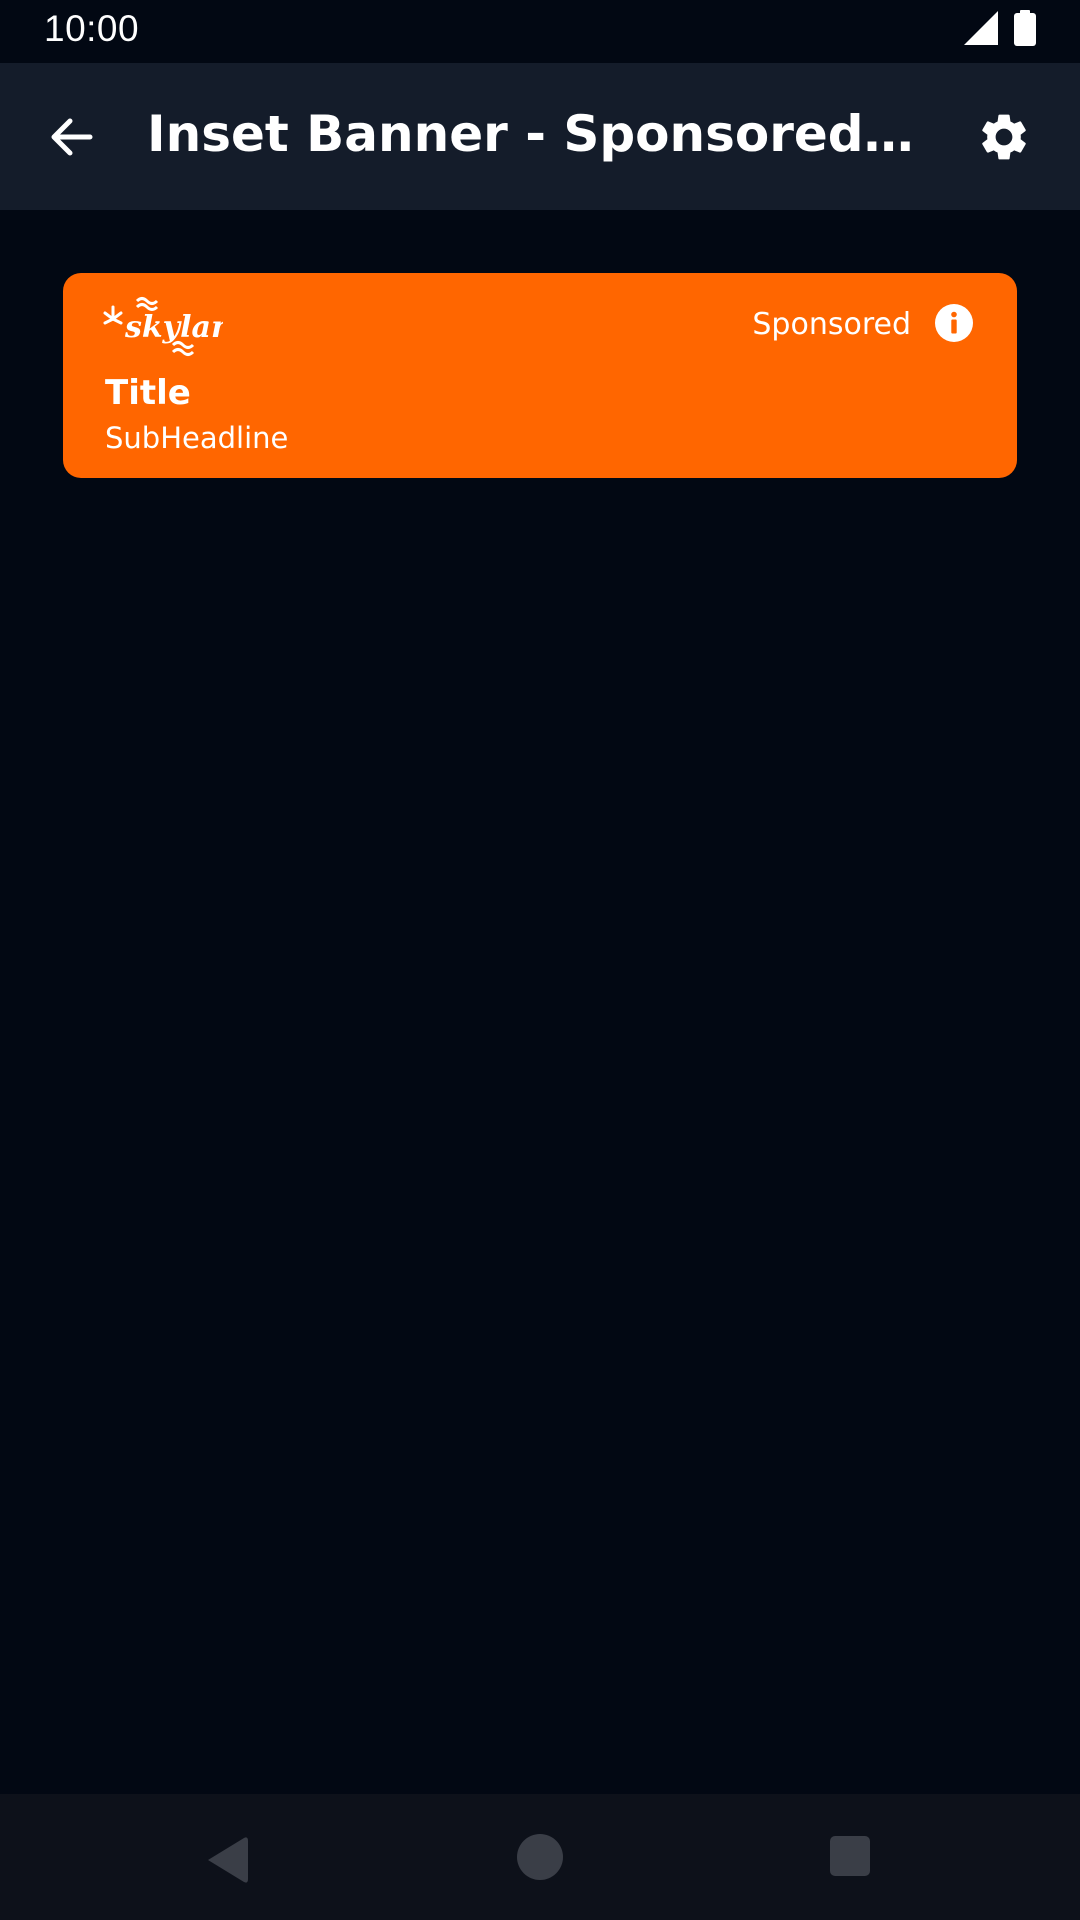 The height and width of the screenshot is (1920, 1080). Describe the element at coordinates (981, 30) in the screenshot. I see `signal-icon` at that location.